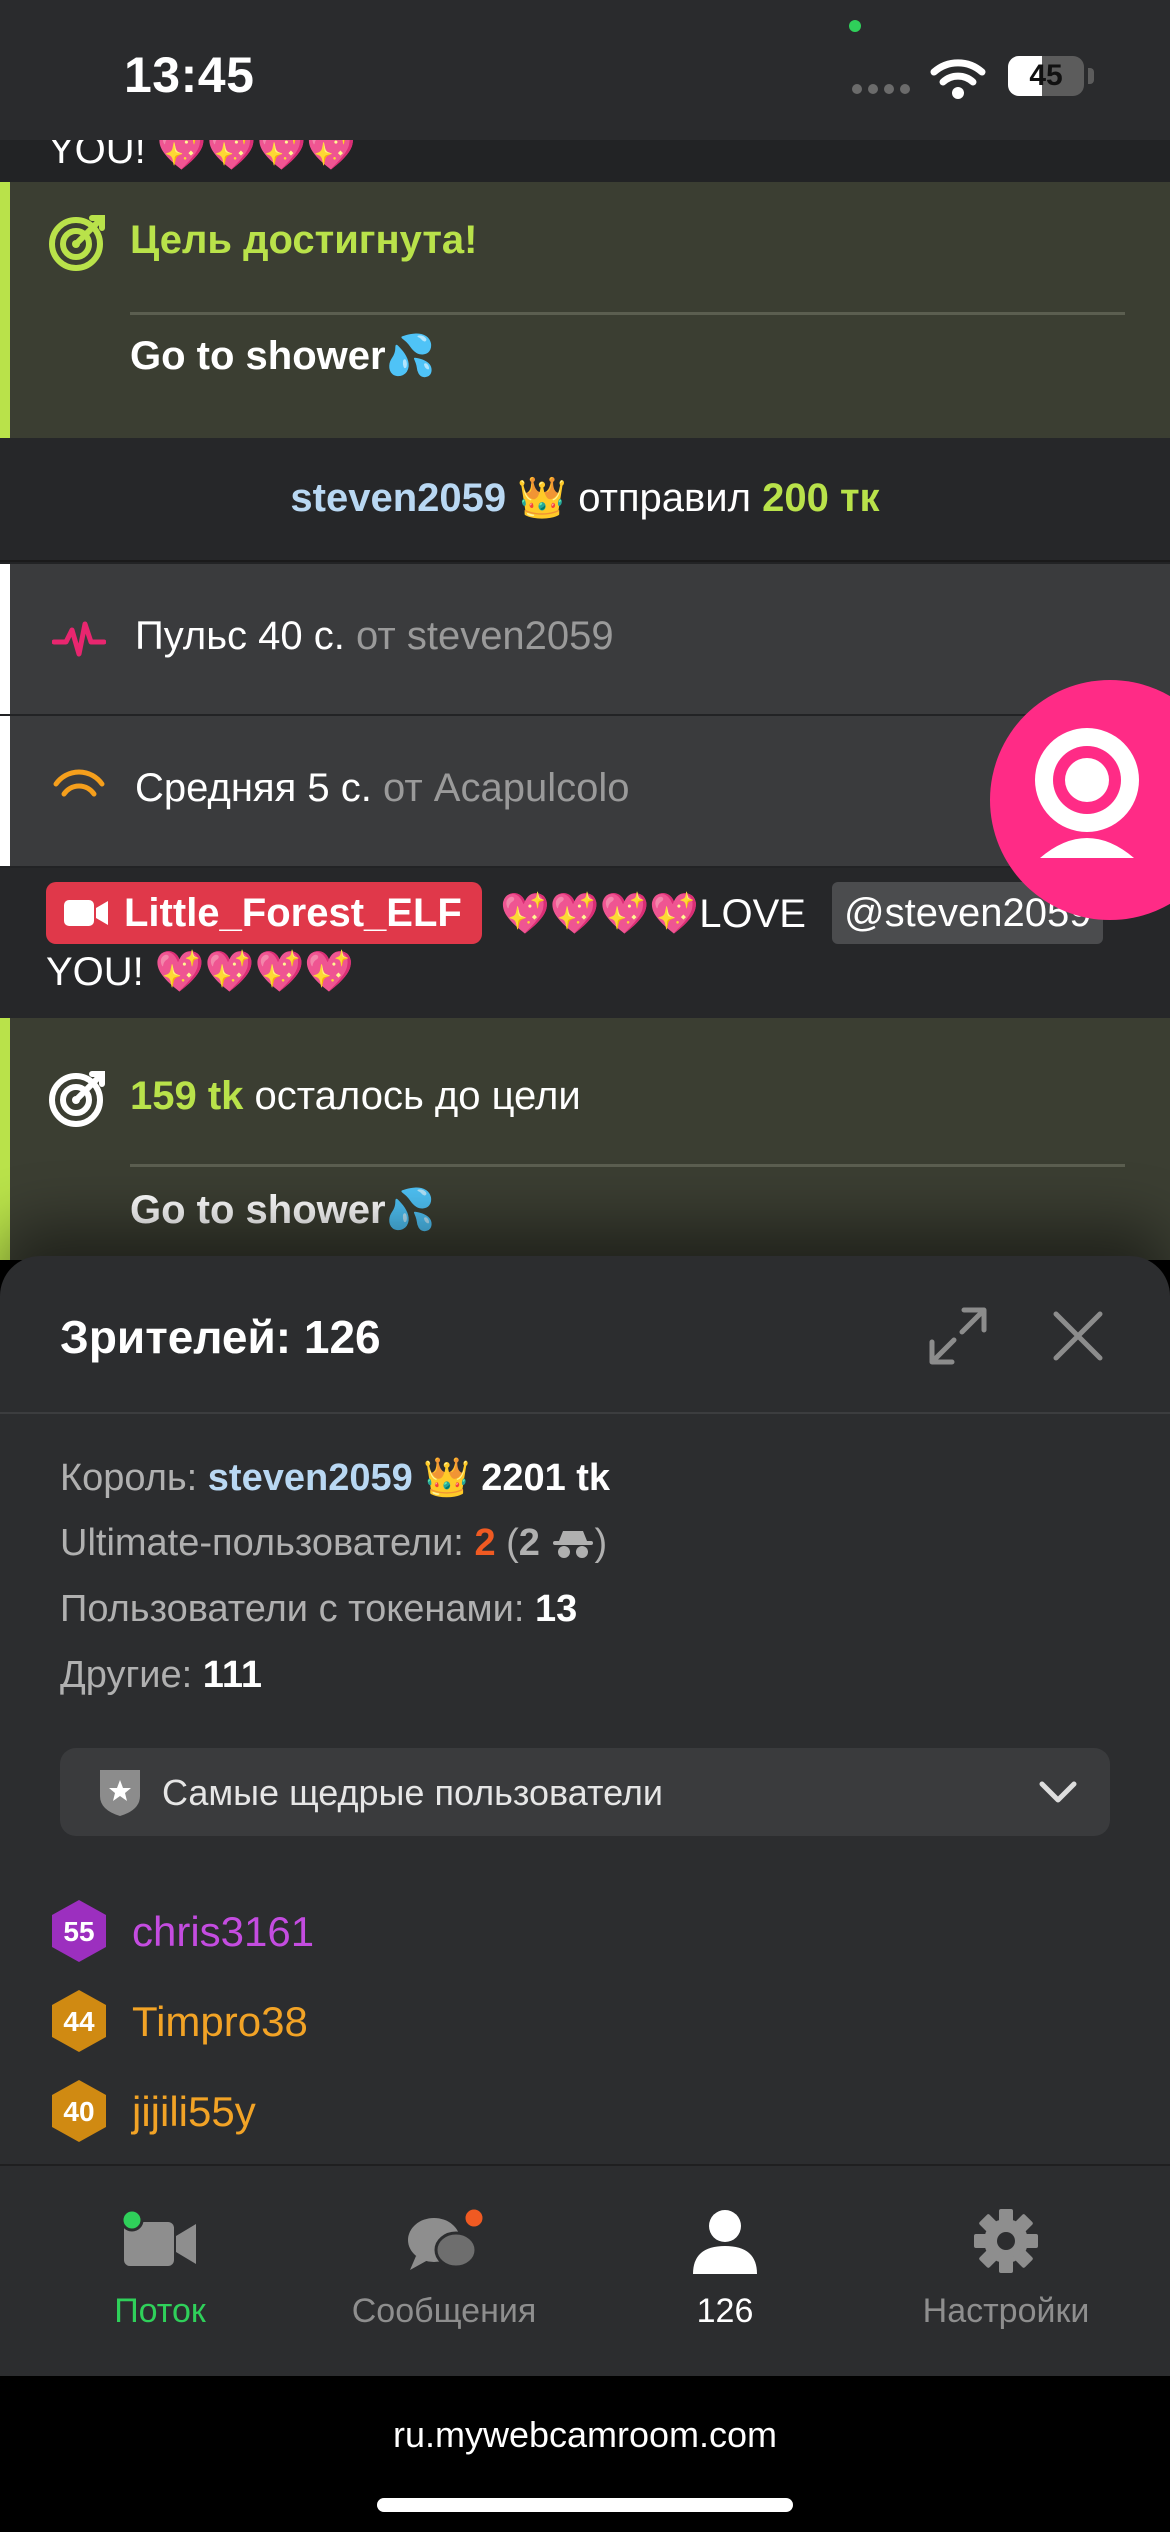 The image size is (1170, 2532). What do you see at coordinates (304, 240) in the screenshot?
I see `goal-reached-title: Цель достигнута!` at bounding box center [304, 240].